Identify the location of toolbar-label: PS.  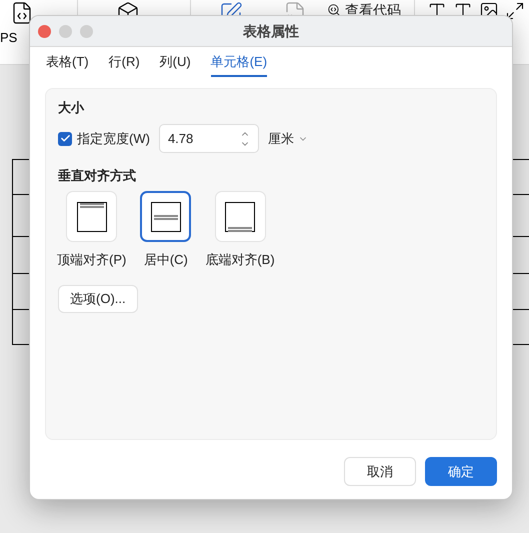
(9, 37).